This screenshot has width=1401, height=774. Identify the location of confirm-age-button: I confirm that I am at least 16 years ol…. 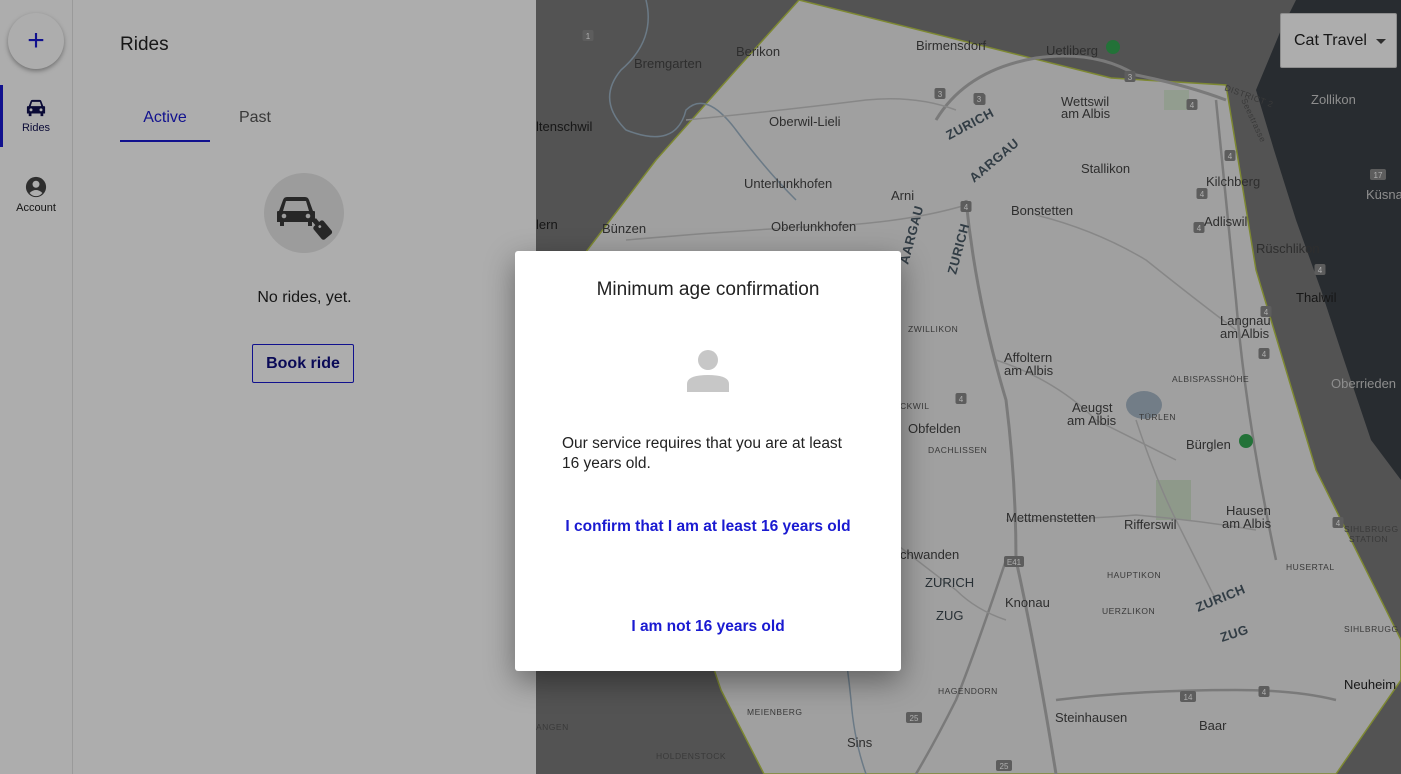
(708, 527).